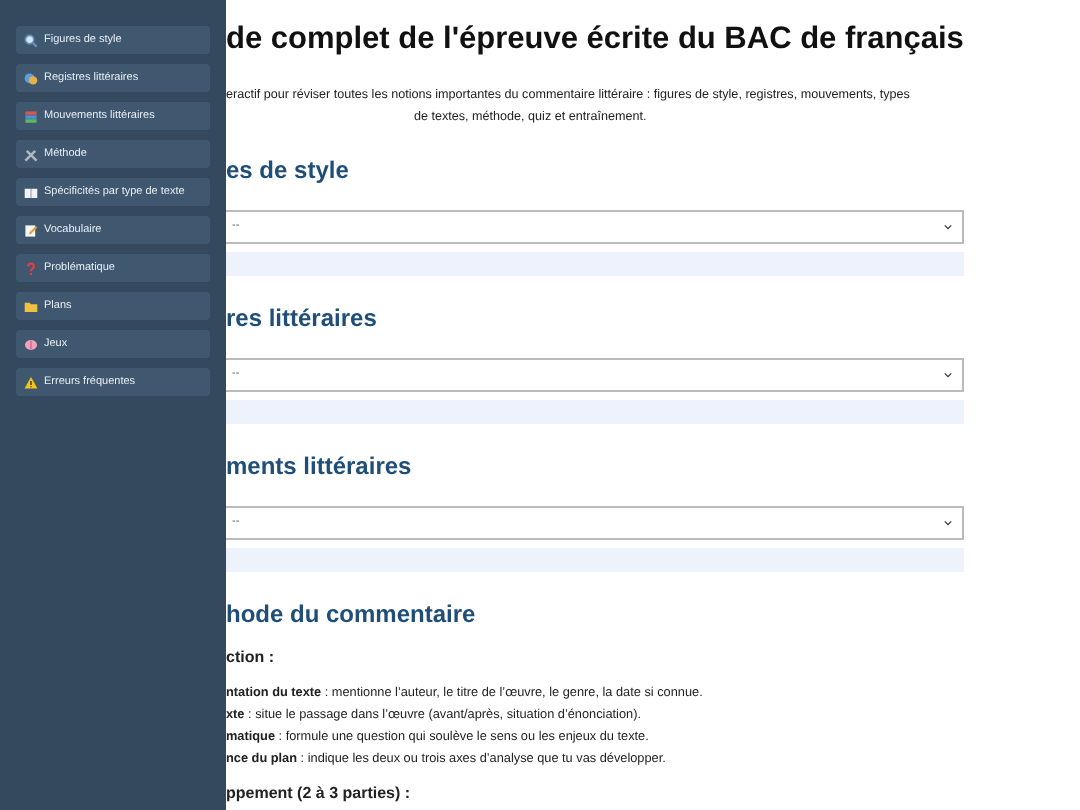  What do you see at coordinates (302, 318) in the screenshot?
I see `section-heading: res littéraires` at bounding box center [302, 318].